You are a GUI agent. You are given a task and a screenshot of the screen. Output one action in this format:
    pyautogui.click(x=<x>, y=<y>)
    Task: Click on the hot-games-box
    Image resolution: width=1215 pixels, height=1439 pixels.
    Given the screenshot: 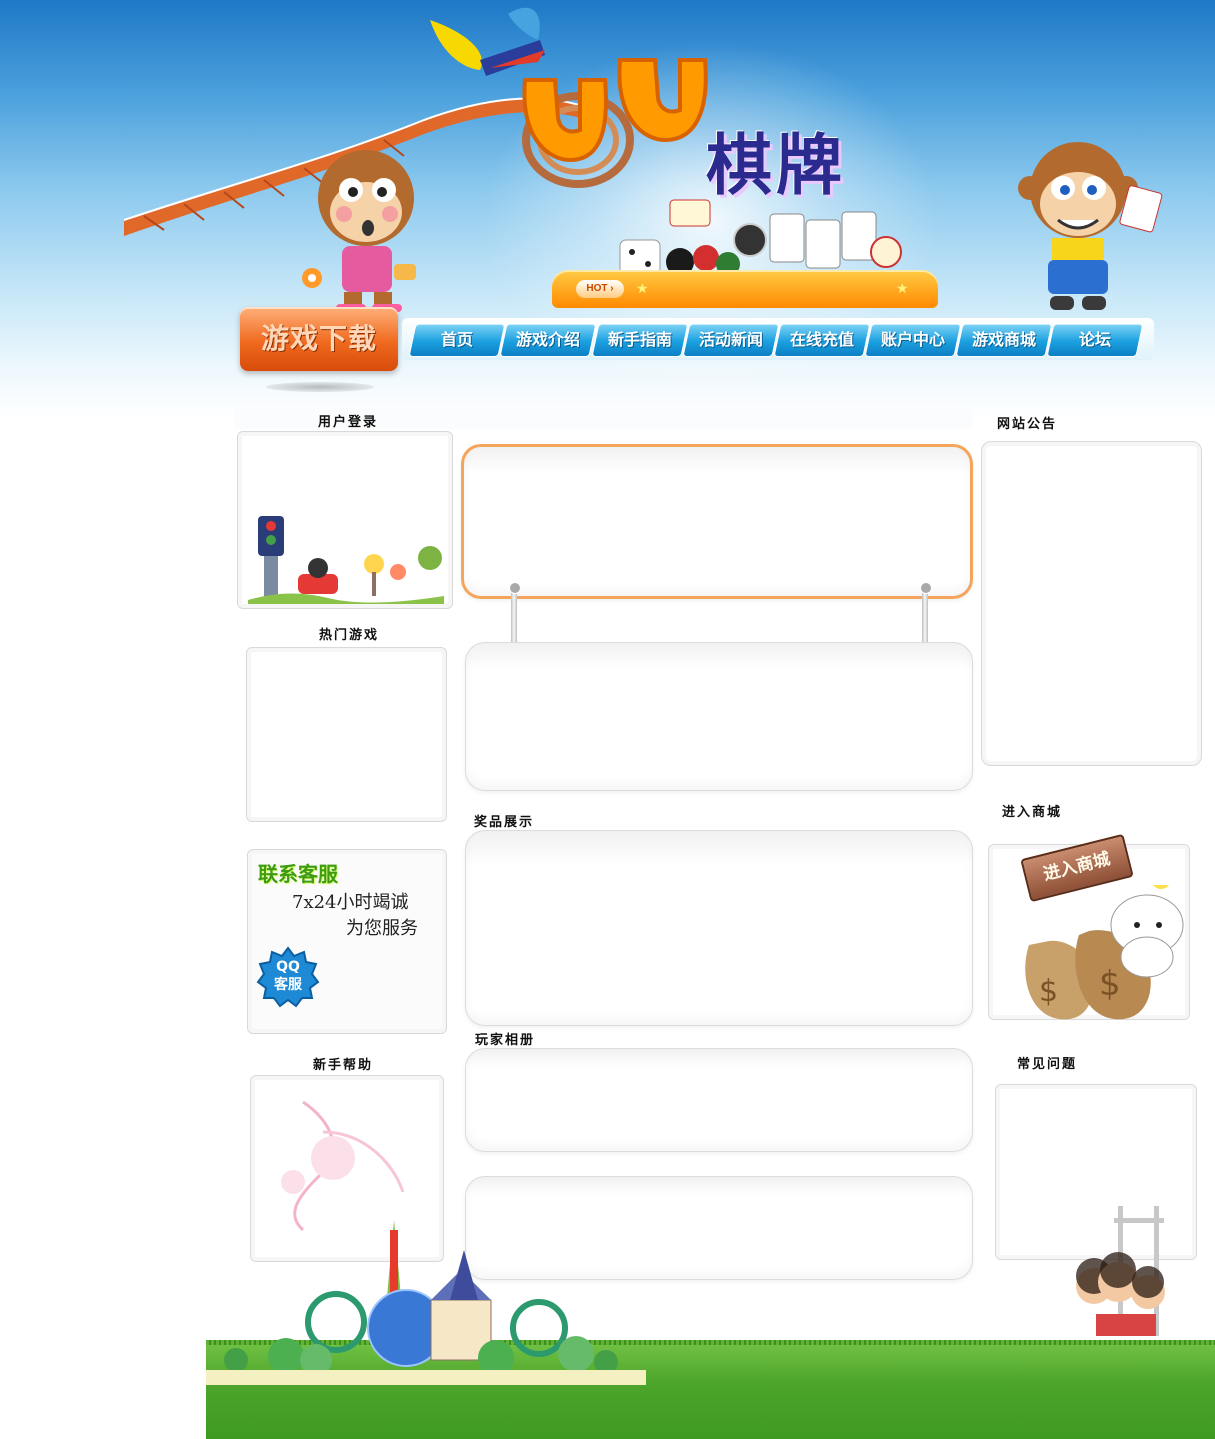 What is the action you would take?
    pyautogui.click(x=346, y=734)
    